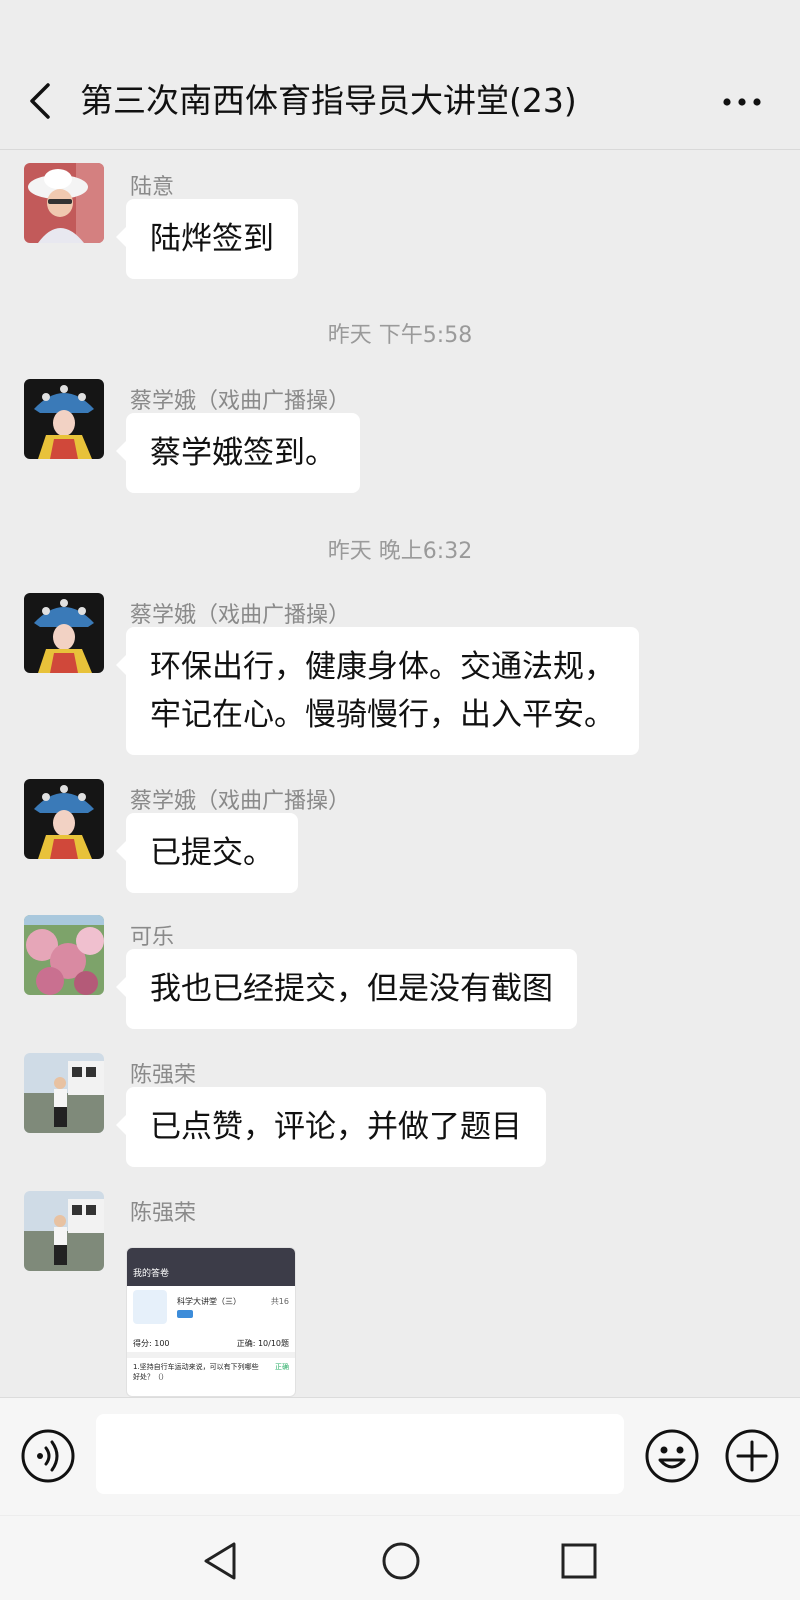 Image resolution: width=800 pixels, height=1600 pixels. I want to click on screenshot-count: 共16, so click(279, 1301).